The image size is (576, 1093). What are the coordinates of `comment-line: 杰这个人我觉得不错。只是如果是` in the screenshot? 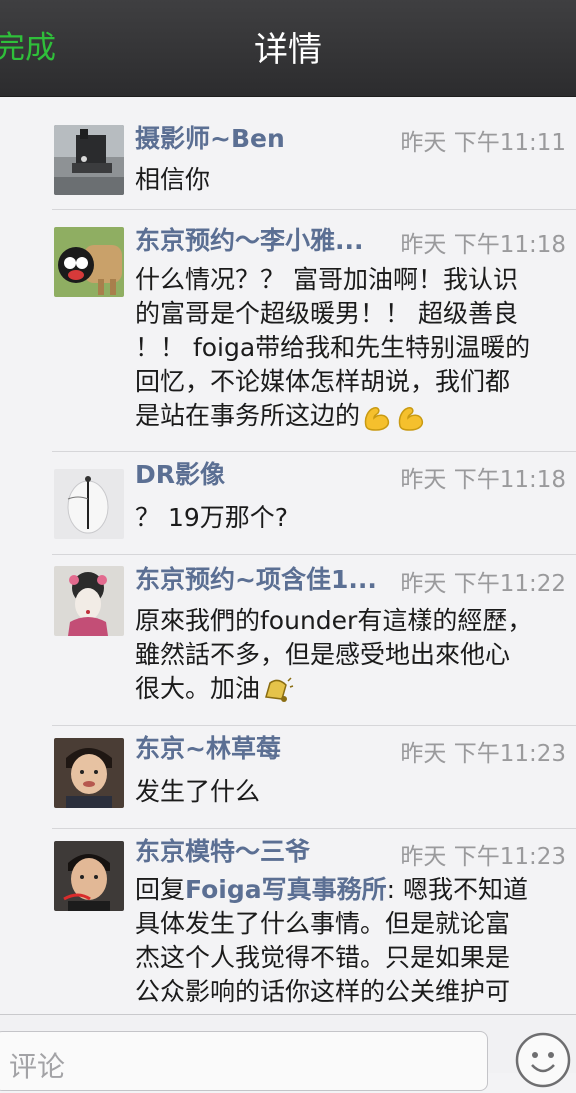 It's located at (323, 957).